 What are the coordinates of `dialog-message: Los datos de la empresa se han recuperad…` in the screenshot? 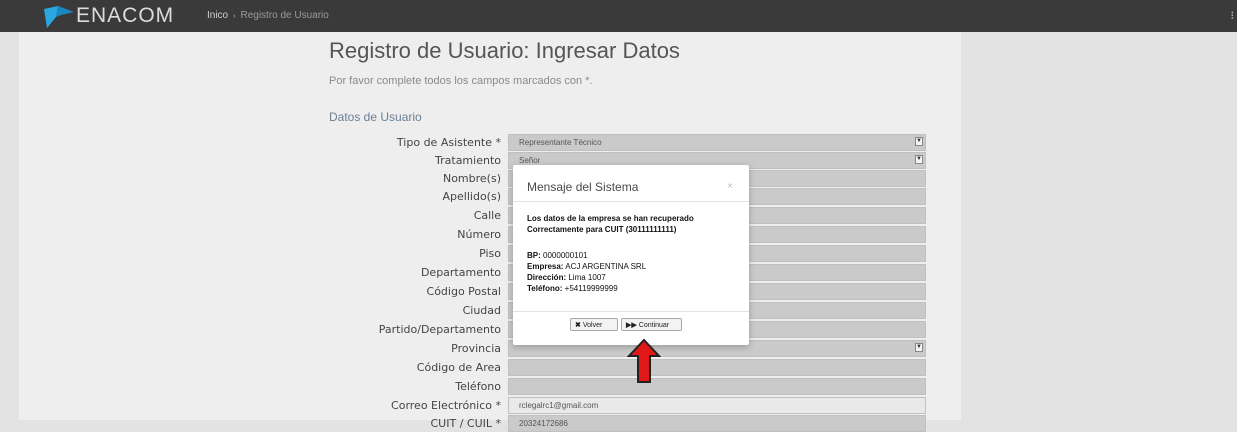 It's located at (610, 224).